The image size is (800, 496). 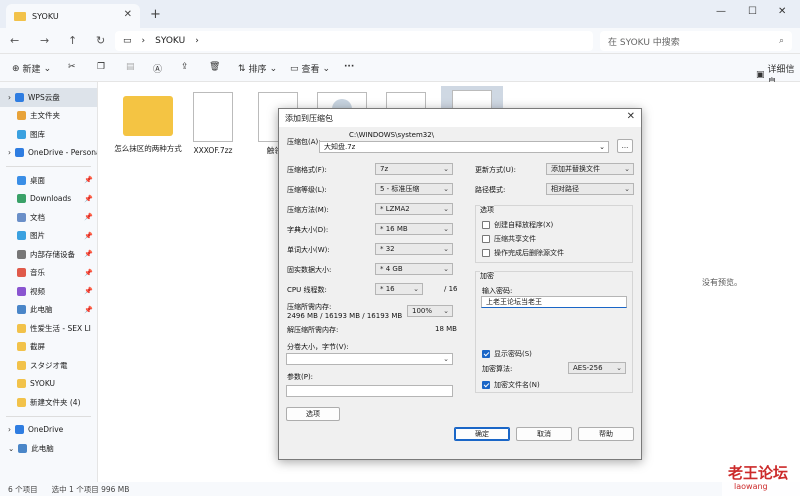 I want to click on forward-icon: →, so click(x=44, y=40).